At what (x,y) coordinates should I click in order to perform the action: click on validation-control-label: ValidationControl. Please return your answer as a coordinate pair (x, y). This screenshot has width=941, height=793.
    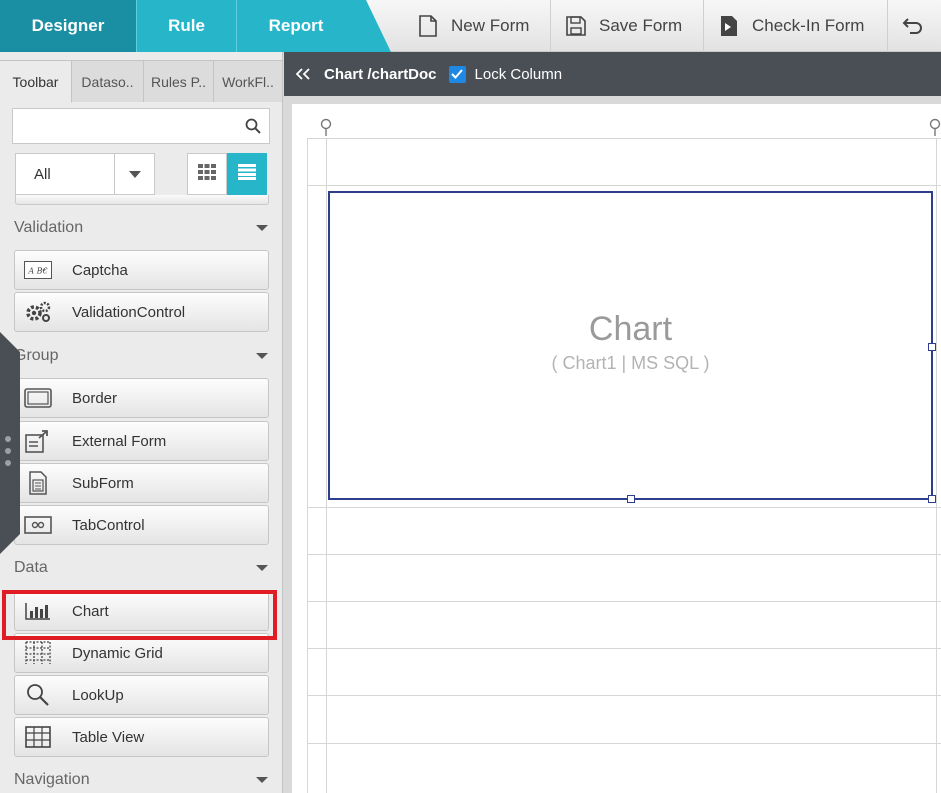
    Looking at the image, I should click on (129, 312).